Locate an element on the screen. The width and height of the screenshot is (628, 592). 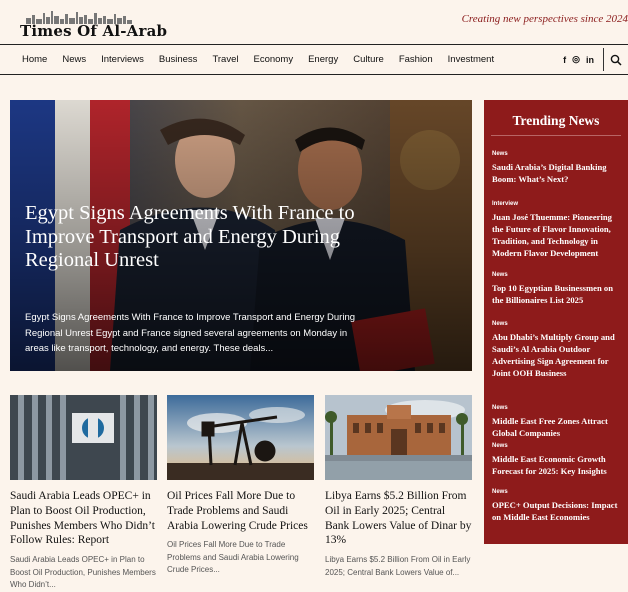
nav-item-energy: Energy is located at coordinates (323, 59).